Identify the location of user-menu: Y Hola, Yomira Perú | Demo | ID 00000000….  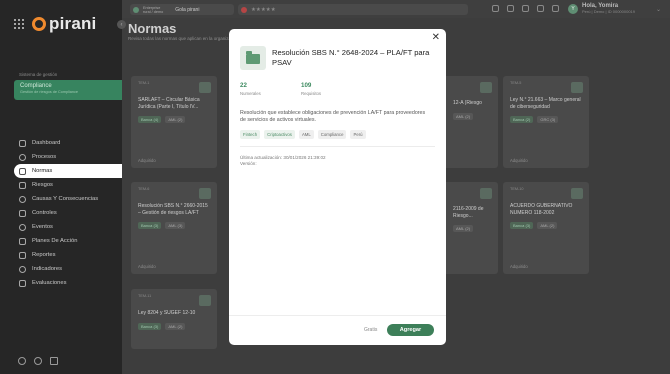
(601, 8).